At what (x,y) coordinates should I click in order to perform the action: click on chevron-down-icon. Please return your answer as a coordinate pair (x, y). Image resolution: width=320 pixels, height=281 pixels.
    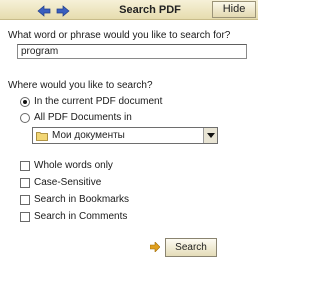
    Looking at the image, I should click on (210, 135).